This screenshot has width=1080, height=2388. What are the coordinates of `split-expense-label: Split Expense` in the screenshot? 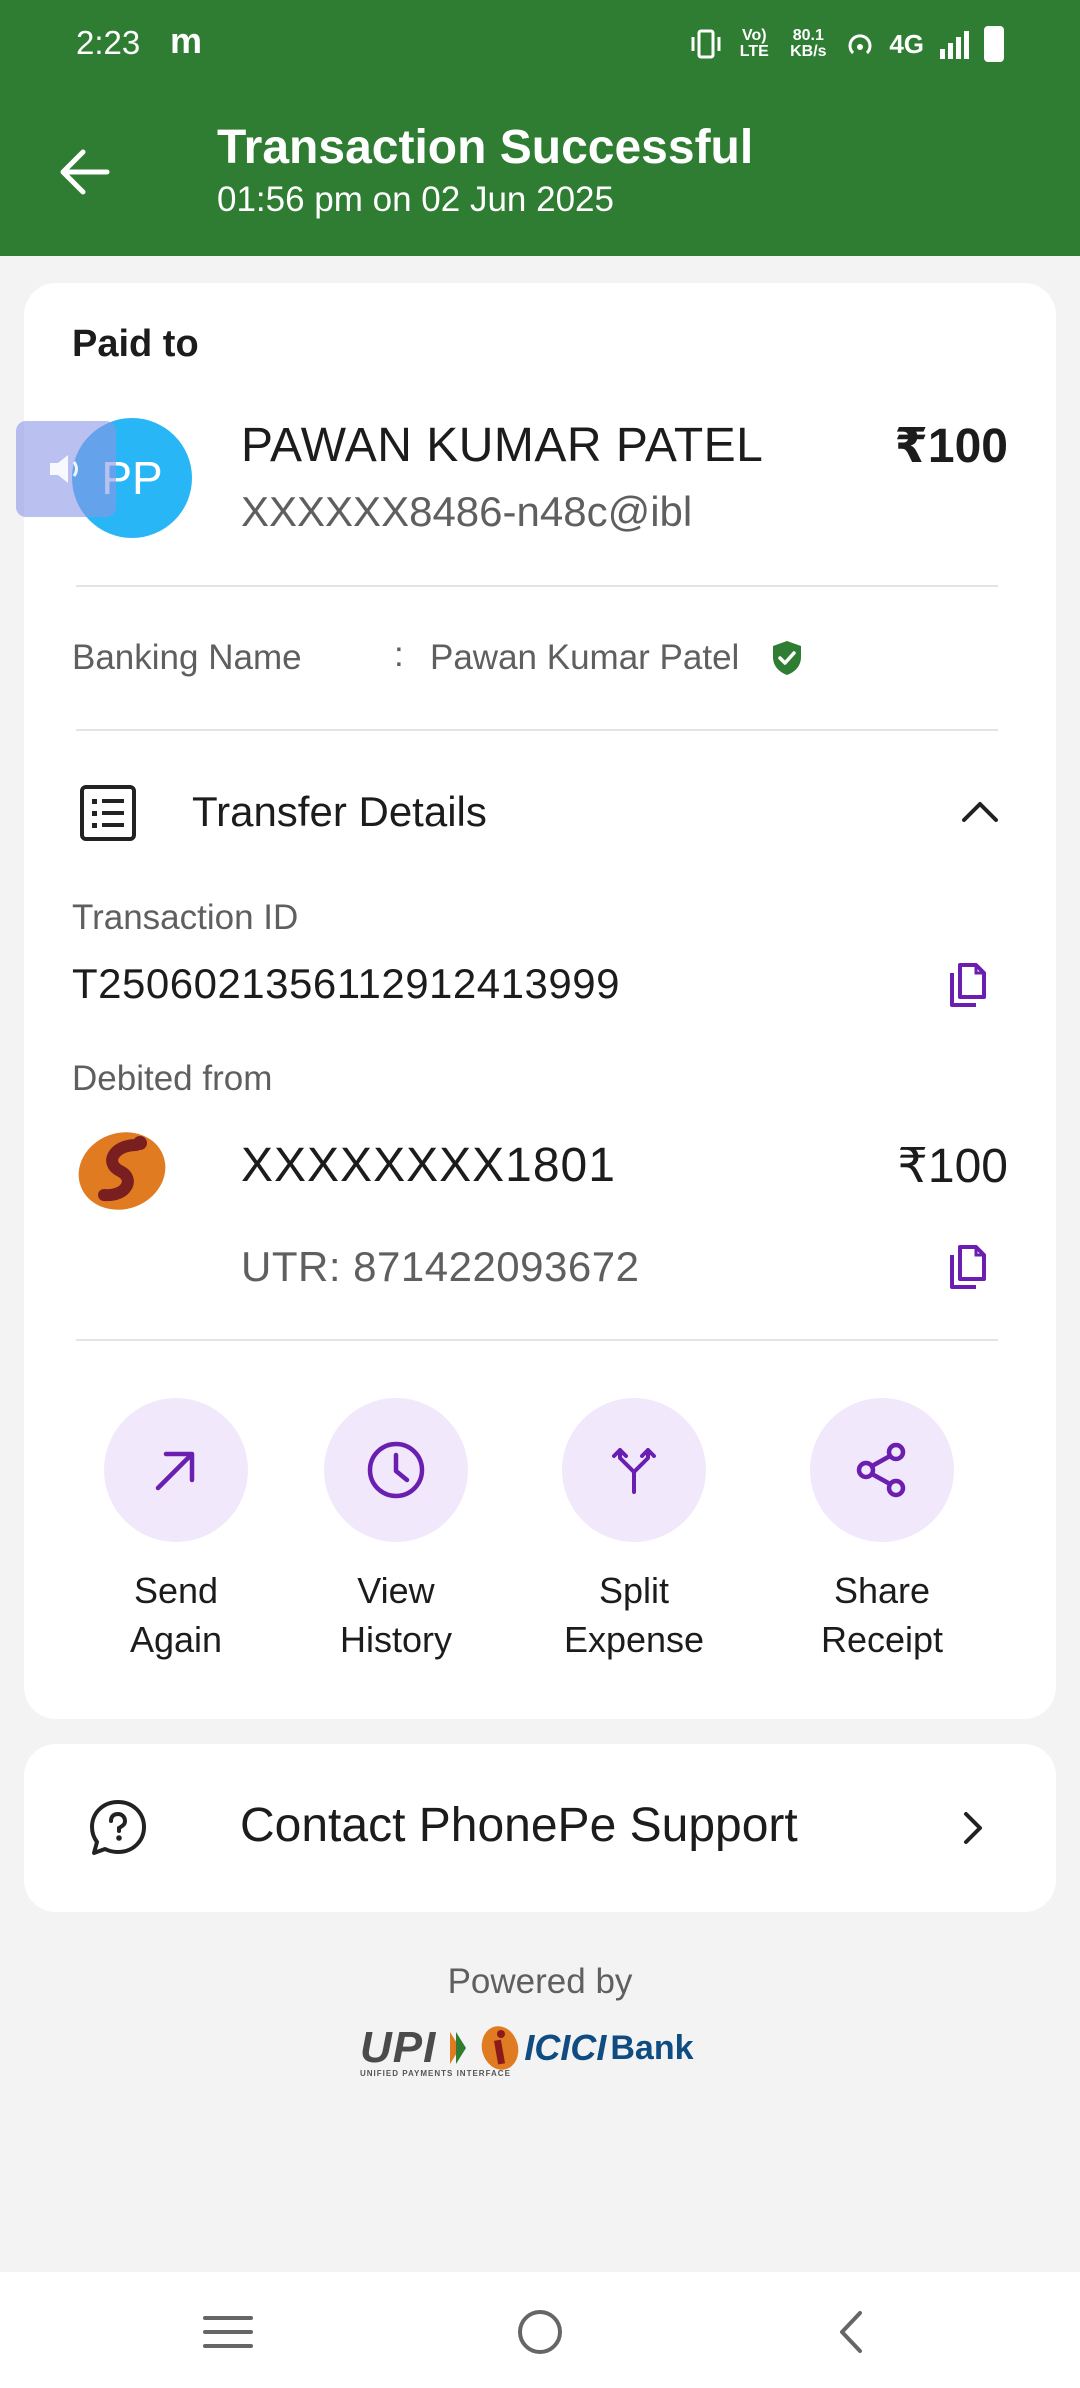 It's located at (634, 1615).